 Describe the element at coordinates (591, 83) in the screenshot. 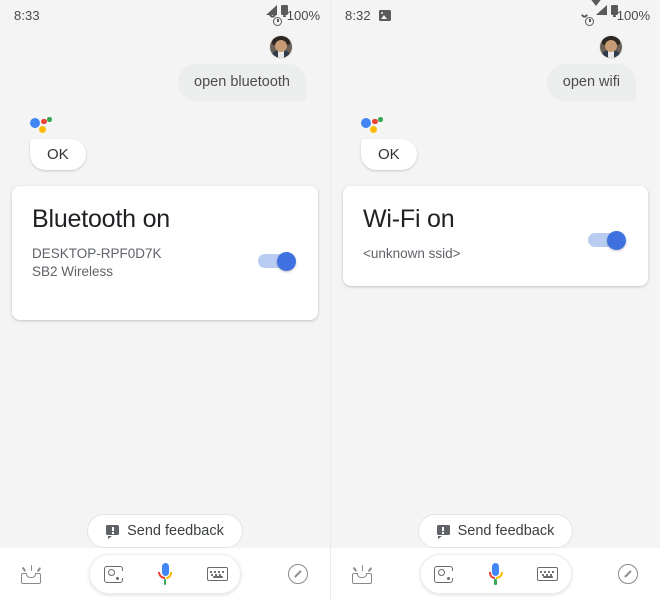

I see `user-query-bubble: open wifi` at that location.